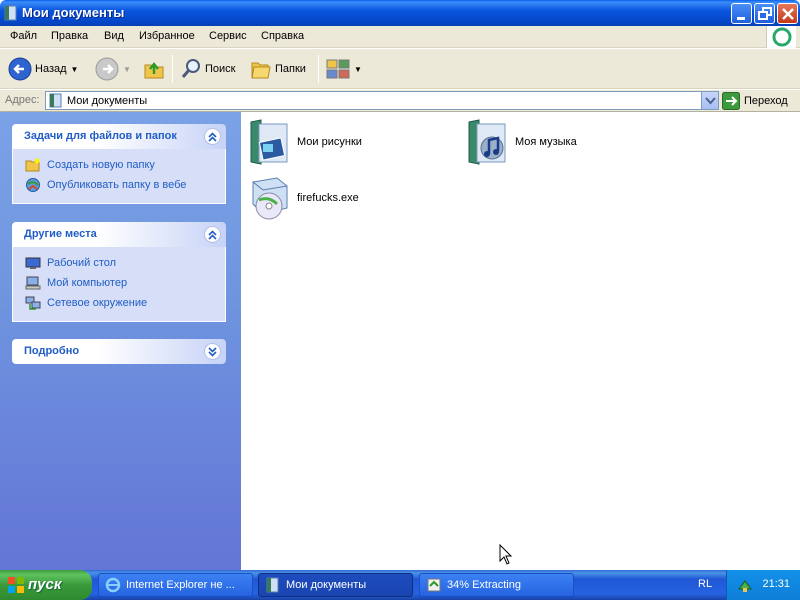 The height and width of the screenshot is (600, 800). I want to click on minimize-icon, so click(741, 18).